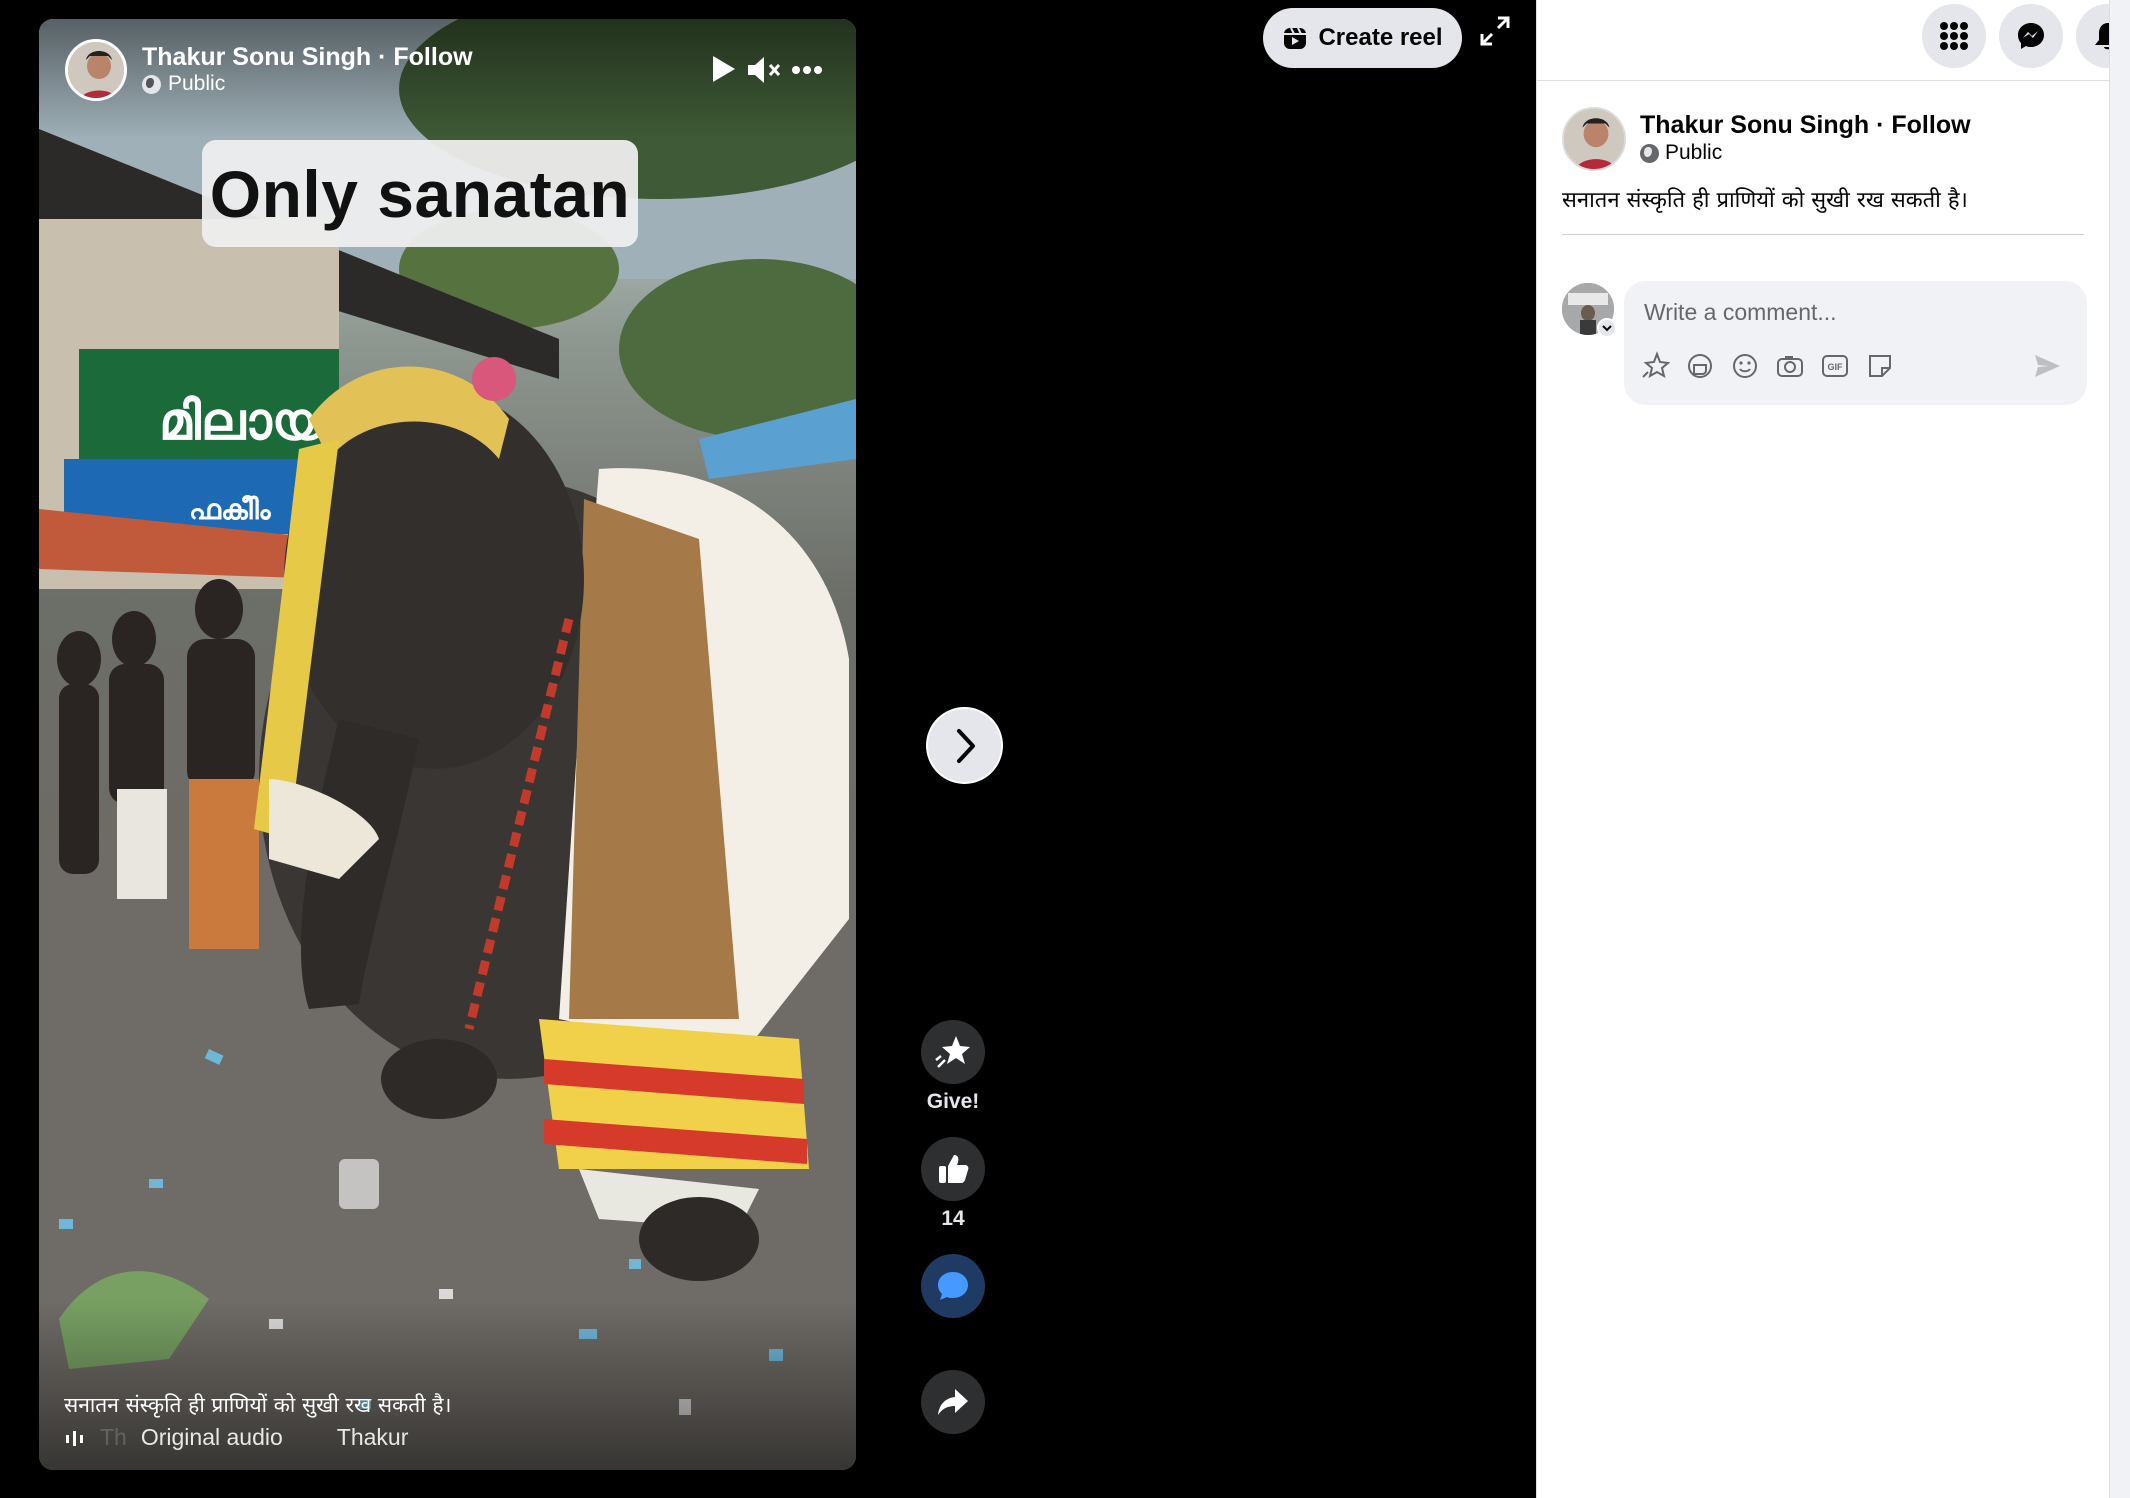 This screenshot has width=2130, height=1498. I want to click on panel-top-bar, so click(1833, 40).